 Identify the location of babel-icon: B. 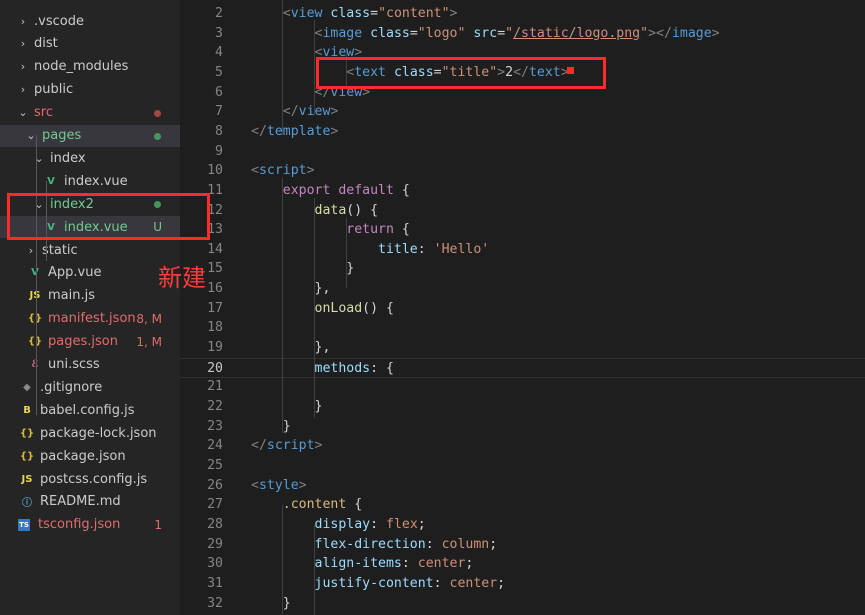
(27, 410).